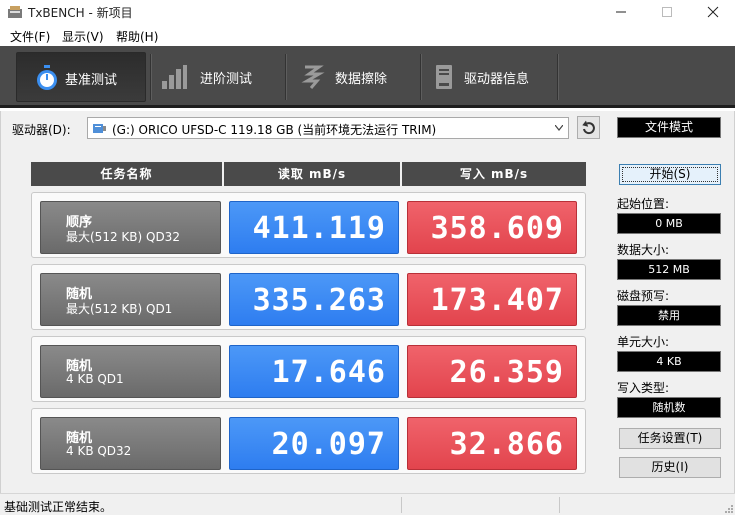 The height and width of the screenshot is (515, 735). Describe the element at coordinates (669, 127) in the screenshot. I see `file-mode-toggle: 文件模式` at that location.